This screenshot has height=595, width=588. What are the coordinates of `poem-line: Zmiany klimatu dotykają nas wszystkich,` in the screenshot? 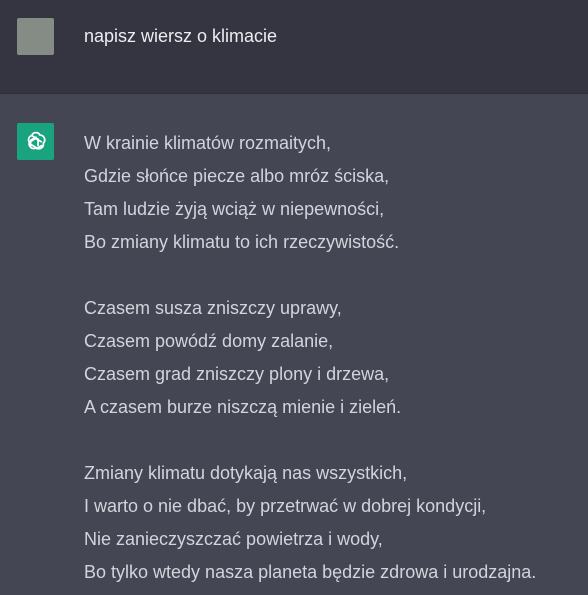 It's located at (246, 473).